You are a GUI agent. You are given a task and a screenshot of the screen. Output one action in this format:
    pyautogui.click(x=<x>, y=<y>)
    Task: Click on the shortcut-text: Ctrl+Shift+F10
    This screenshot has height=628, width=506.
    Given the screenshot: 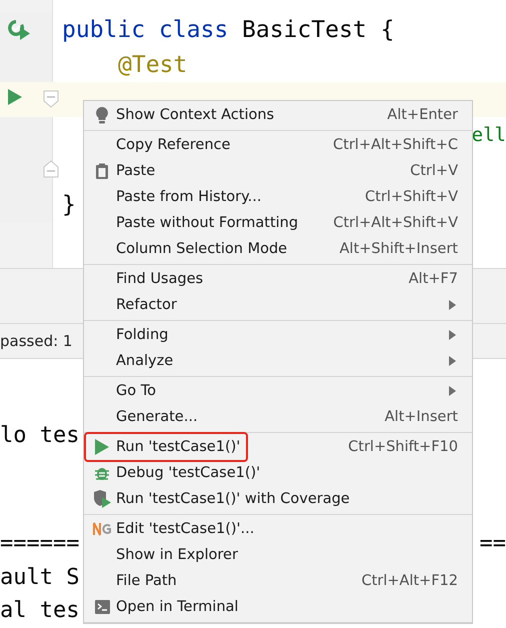 What is the action you would take?
    pyautogui.click(x=403, y=447)
    